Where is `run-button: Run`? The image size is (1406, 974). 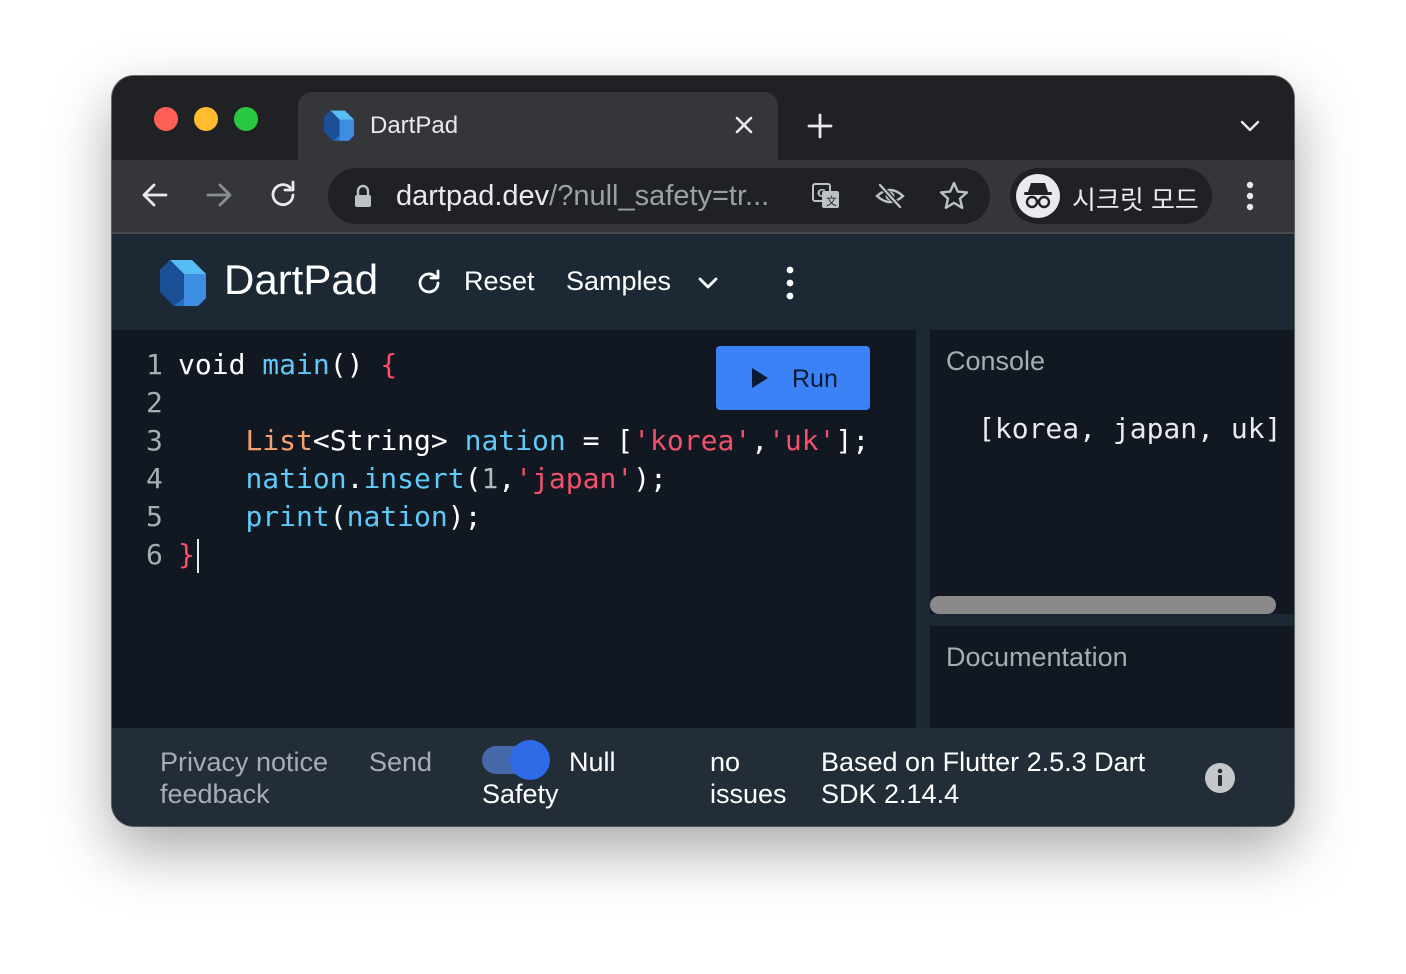 run-button: Run is located at coordinates (793, 378).